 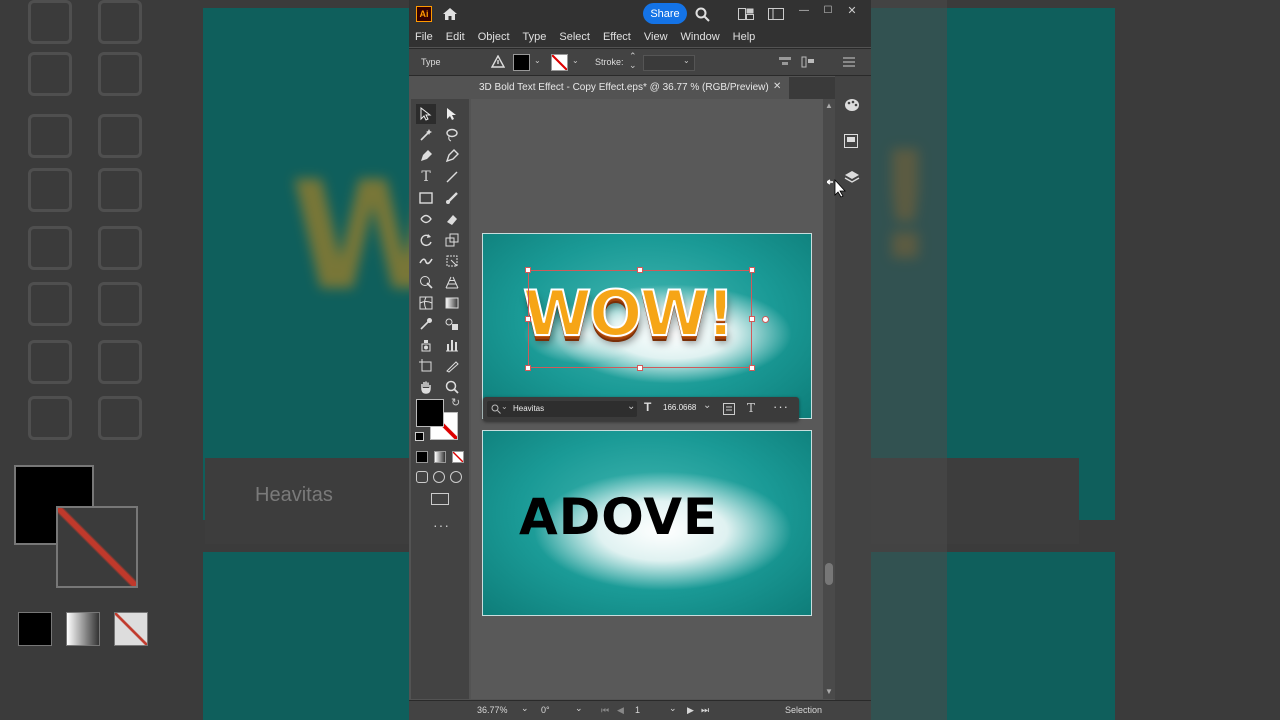 I want to click on selection-handle-w, so click(x=528, y=319).